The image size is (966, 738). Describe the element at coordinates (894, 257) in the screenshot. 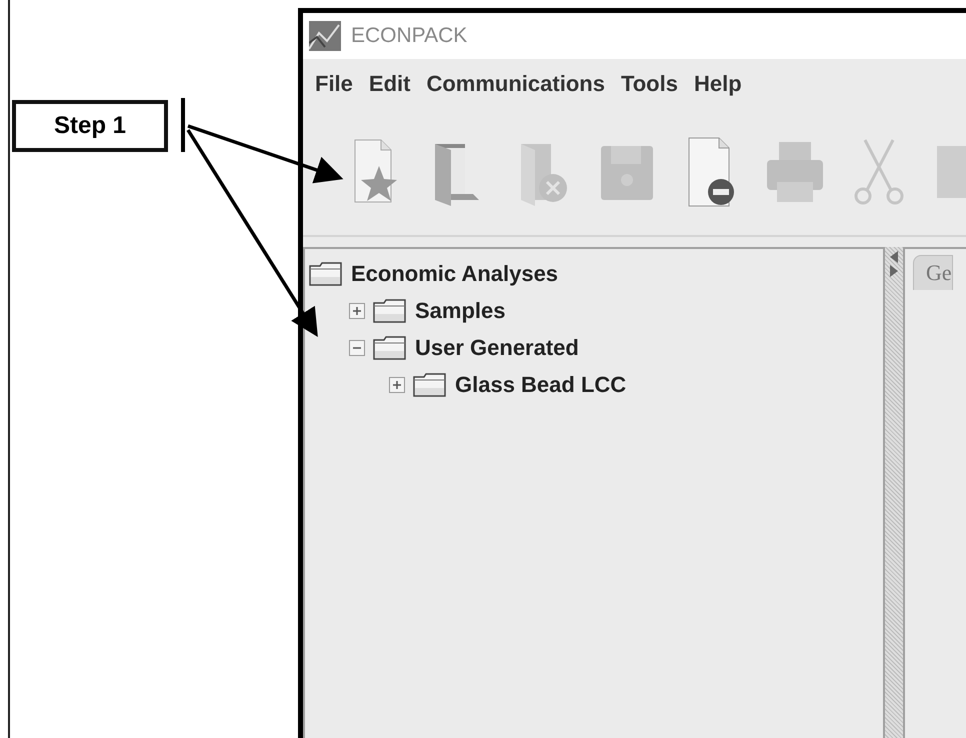

I see `collapse-left-icon` at that location.